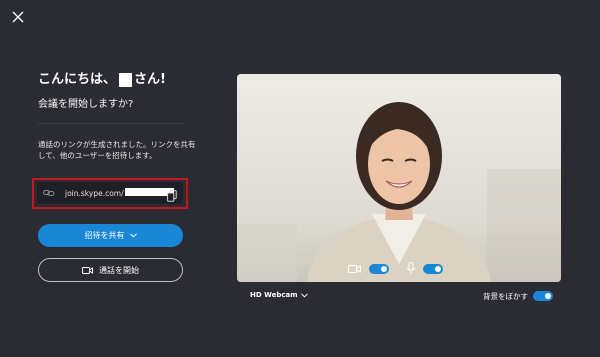 The height and width of the screenshot is (357, 600). Describe the element at coordinates (104, 235) in the screenshot. I see `share-invite-label: 招待を共有` at that location.